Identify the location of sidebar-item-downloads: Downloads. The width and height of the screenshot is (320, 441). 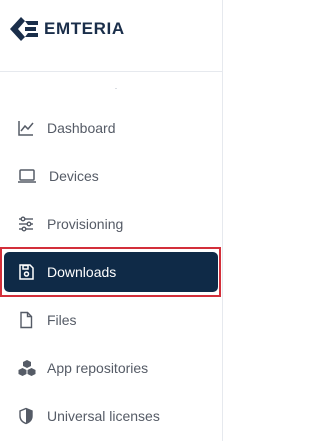
(111, 272).